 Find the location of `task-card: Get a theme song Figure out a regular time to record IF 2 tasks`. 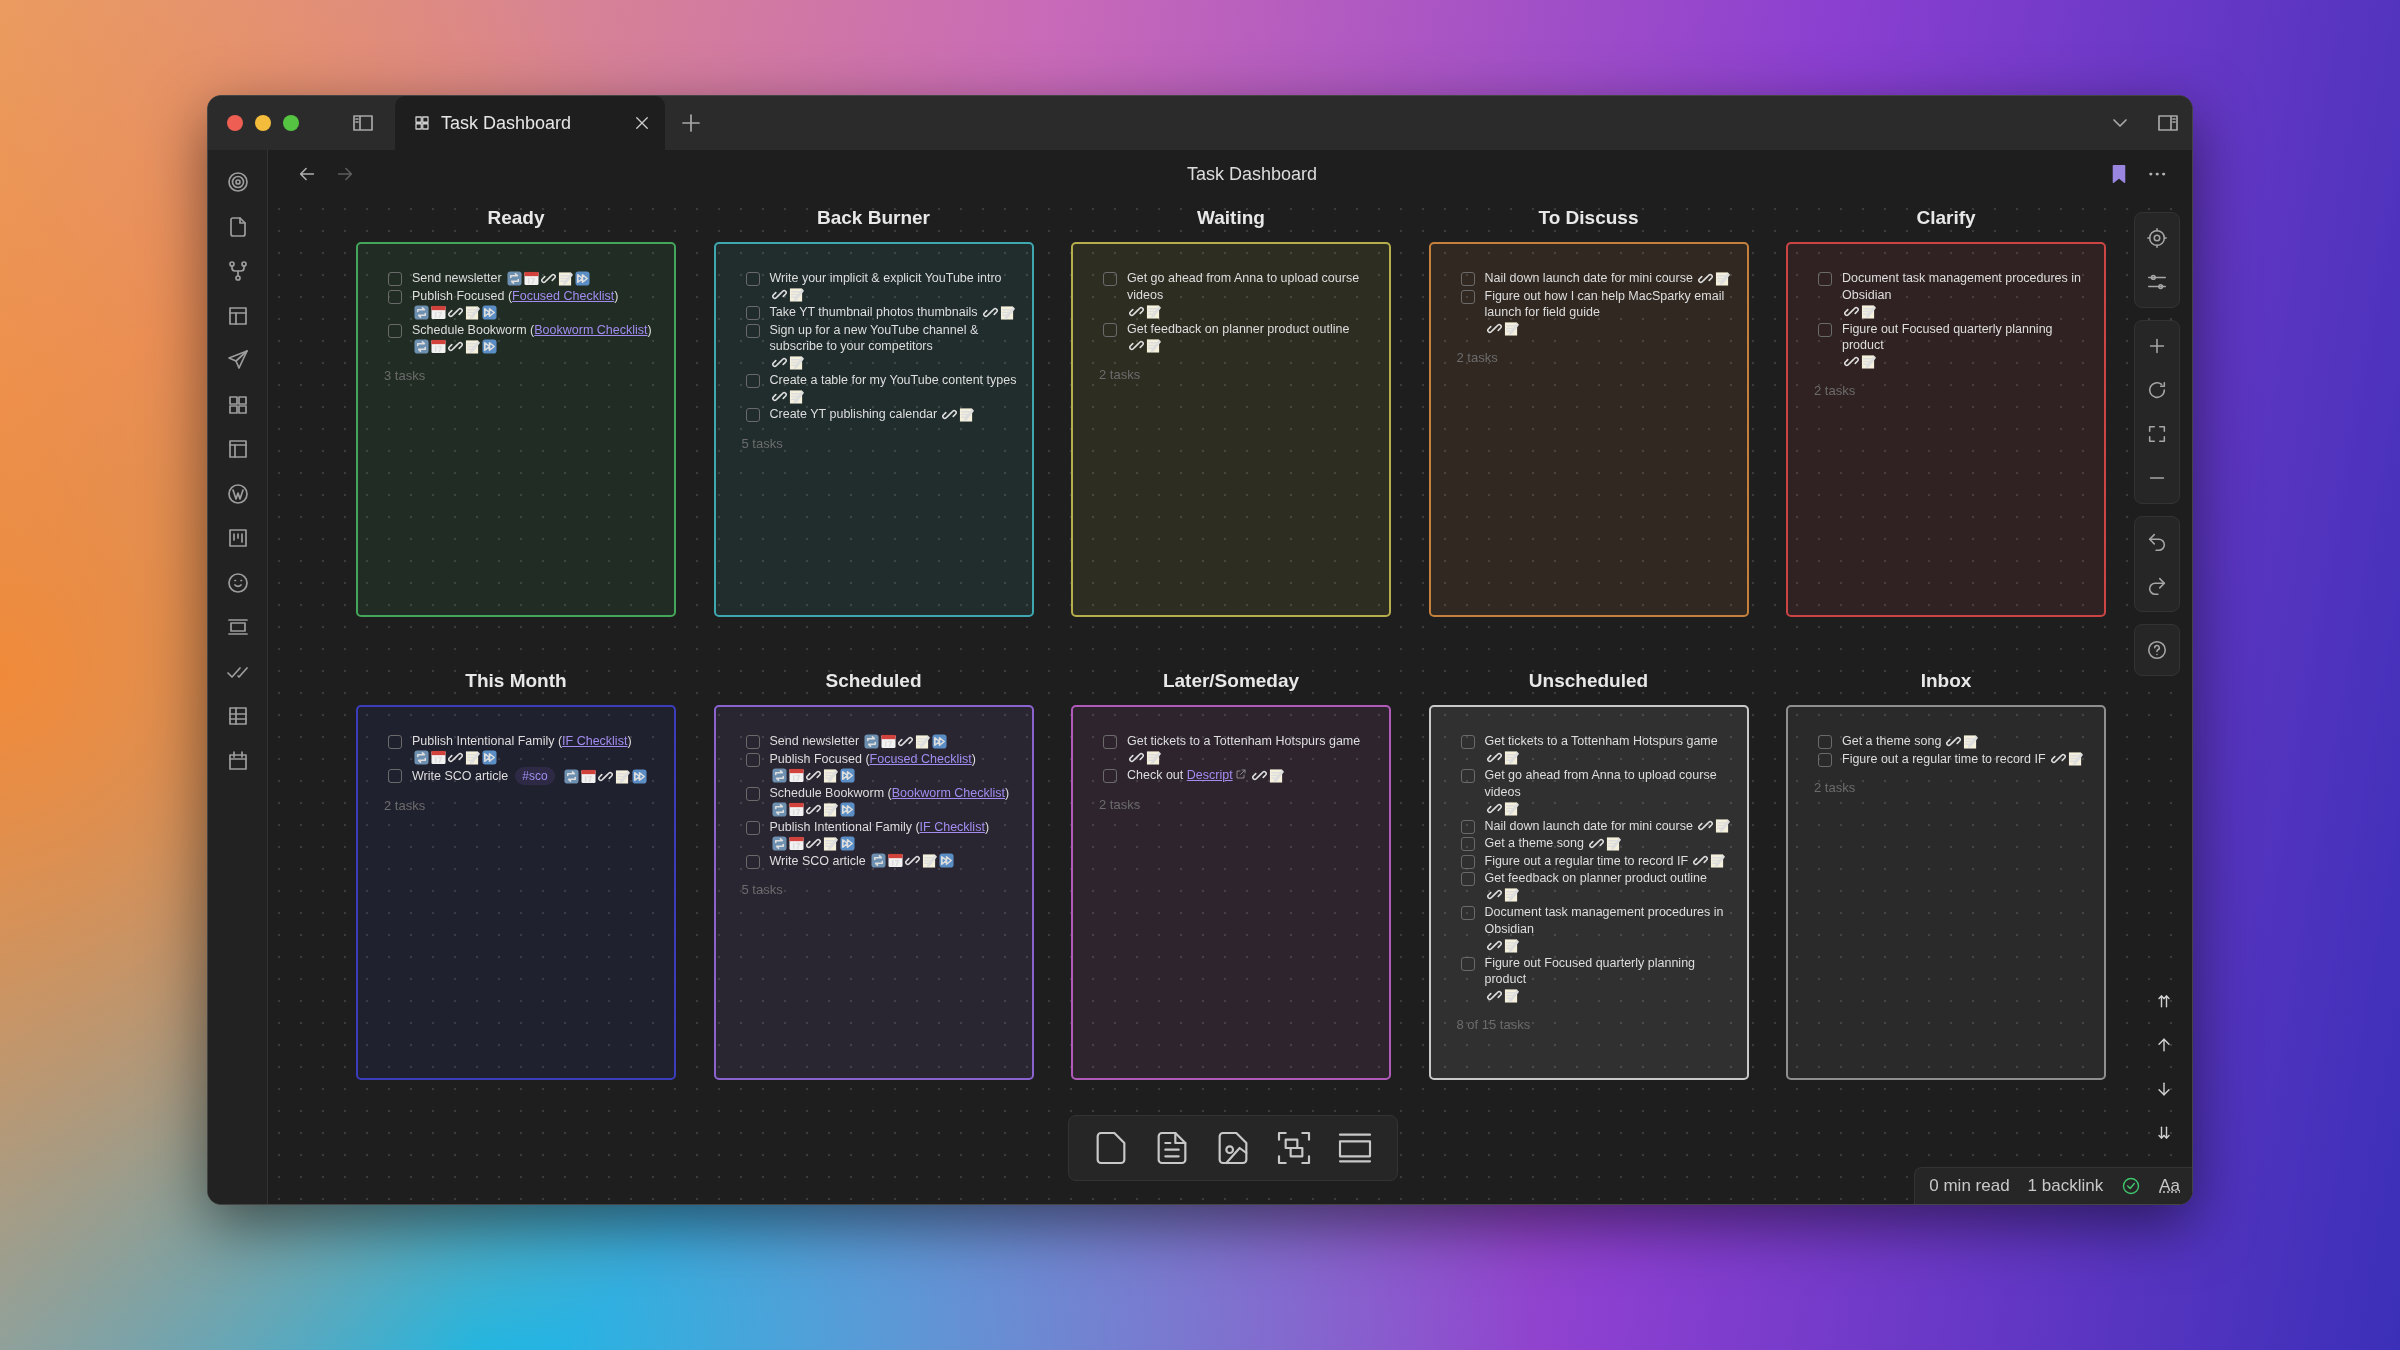

task-card: Get a theme song Figure out a regular time to record IF 2 tasks is located at coordinates (1946, 892).